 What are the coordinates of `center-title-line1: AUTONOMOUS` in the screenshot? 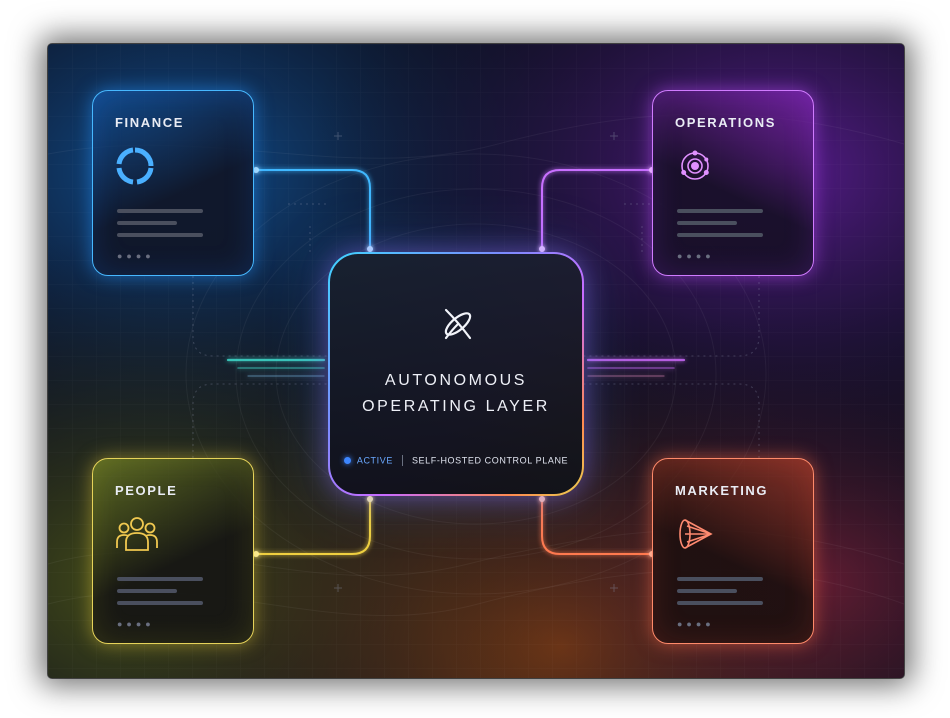 It's located at (456, 380).